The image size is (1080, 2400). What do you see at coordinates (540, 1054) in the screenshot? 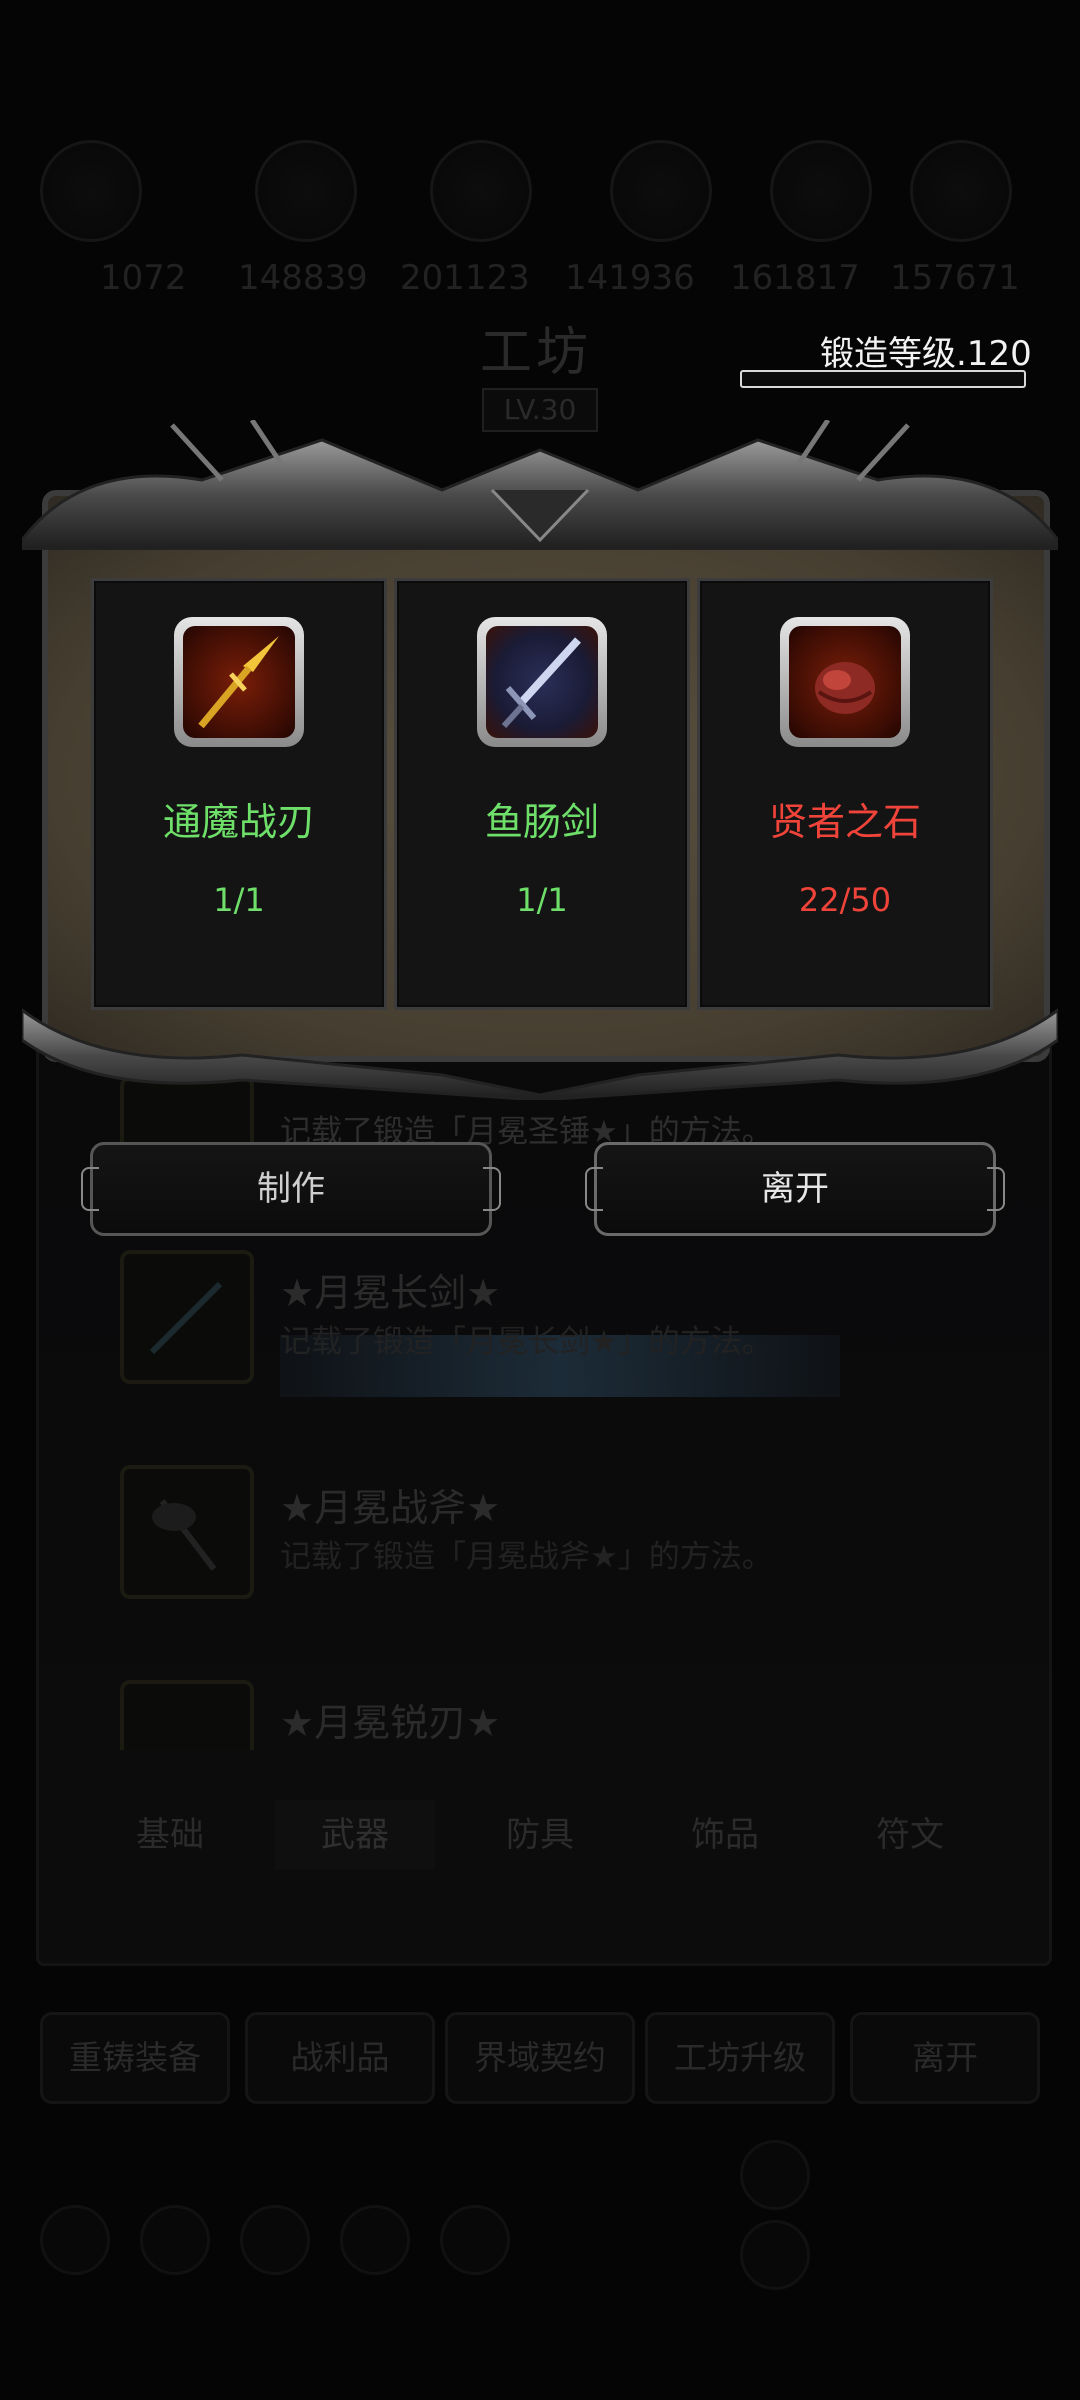
I see `ornate-frame-bottom` at bounding box center [540, 1054].